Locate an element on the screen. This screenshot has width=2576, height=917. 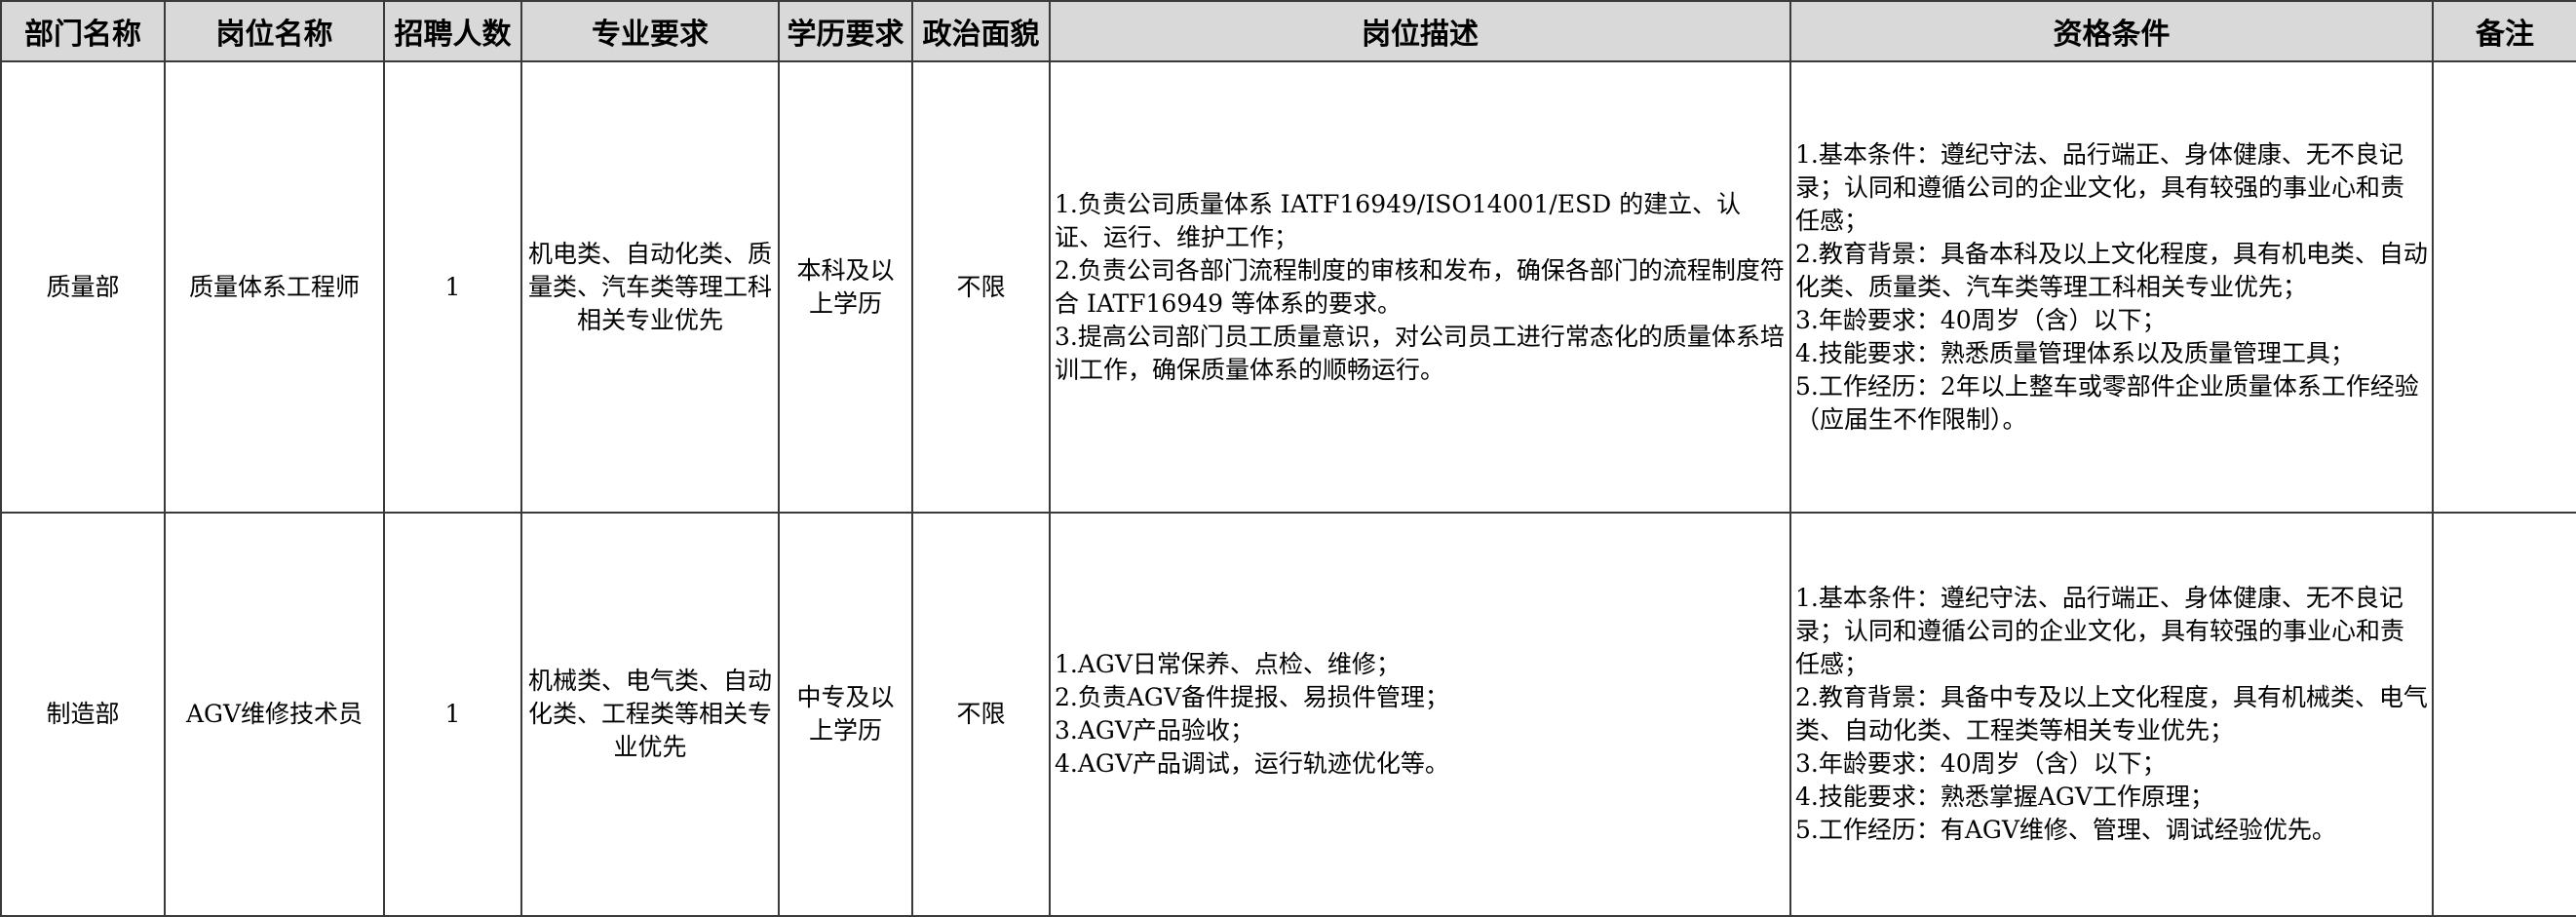
header-qualifications: 资格条件 is located at coordinates (2111, 31).